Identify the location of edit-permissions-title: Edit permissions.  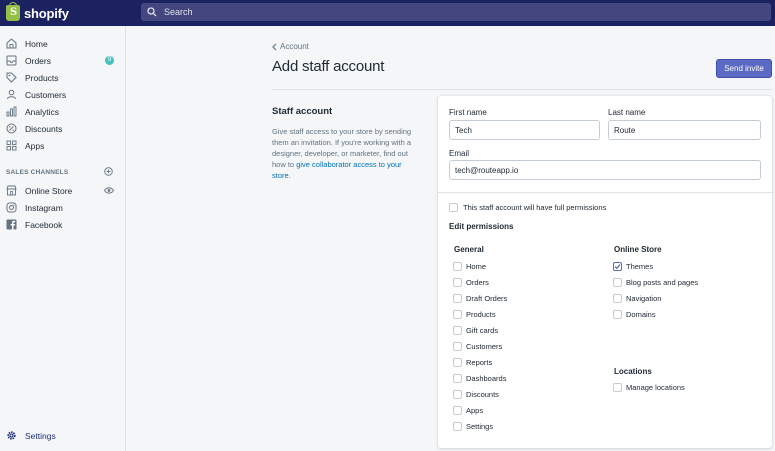
(481, 226).